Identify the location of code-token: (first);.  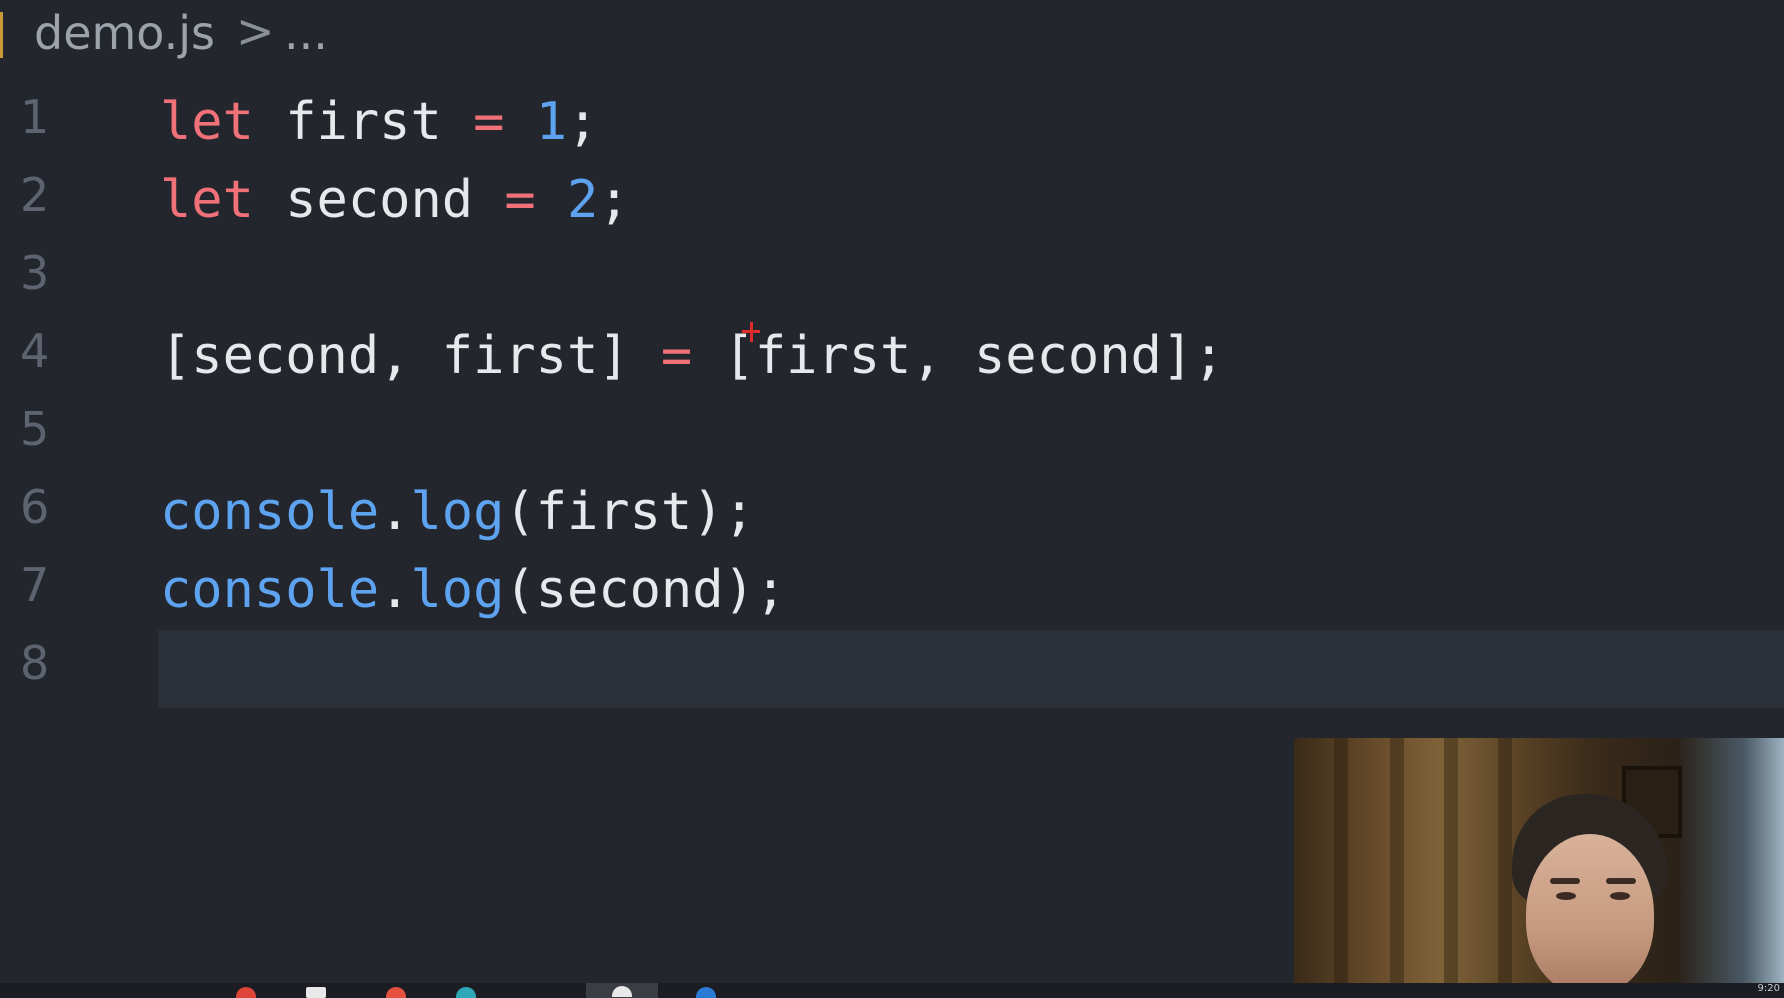
(629, 512).